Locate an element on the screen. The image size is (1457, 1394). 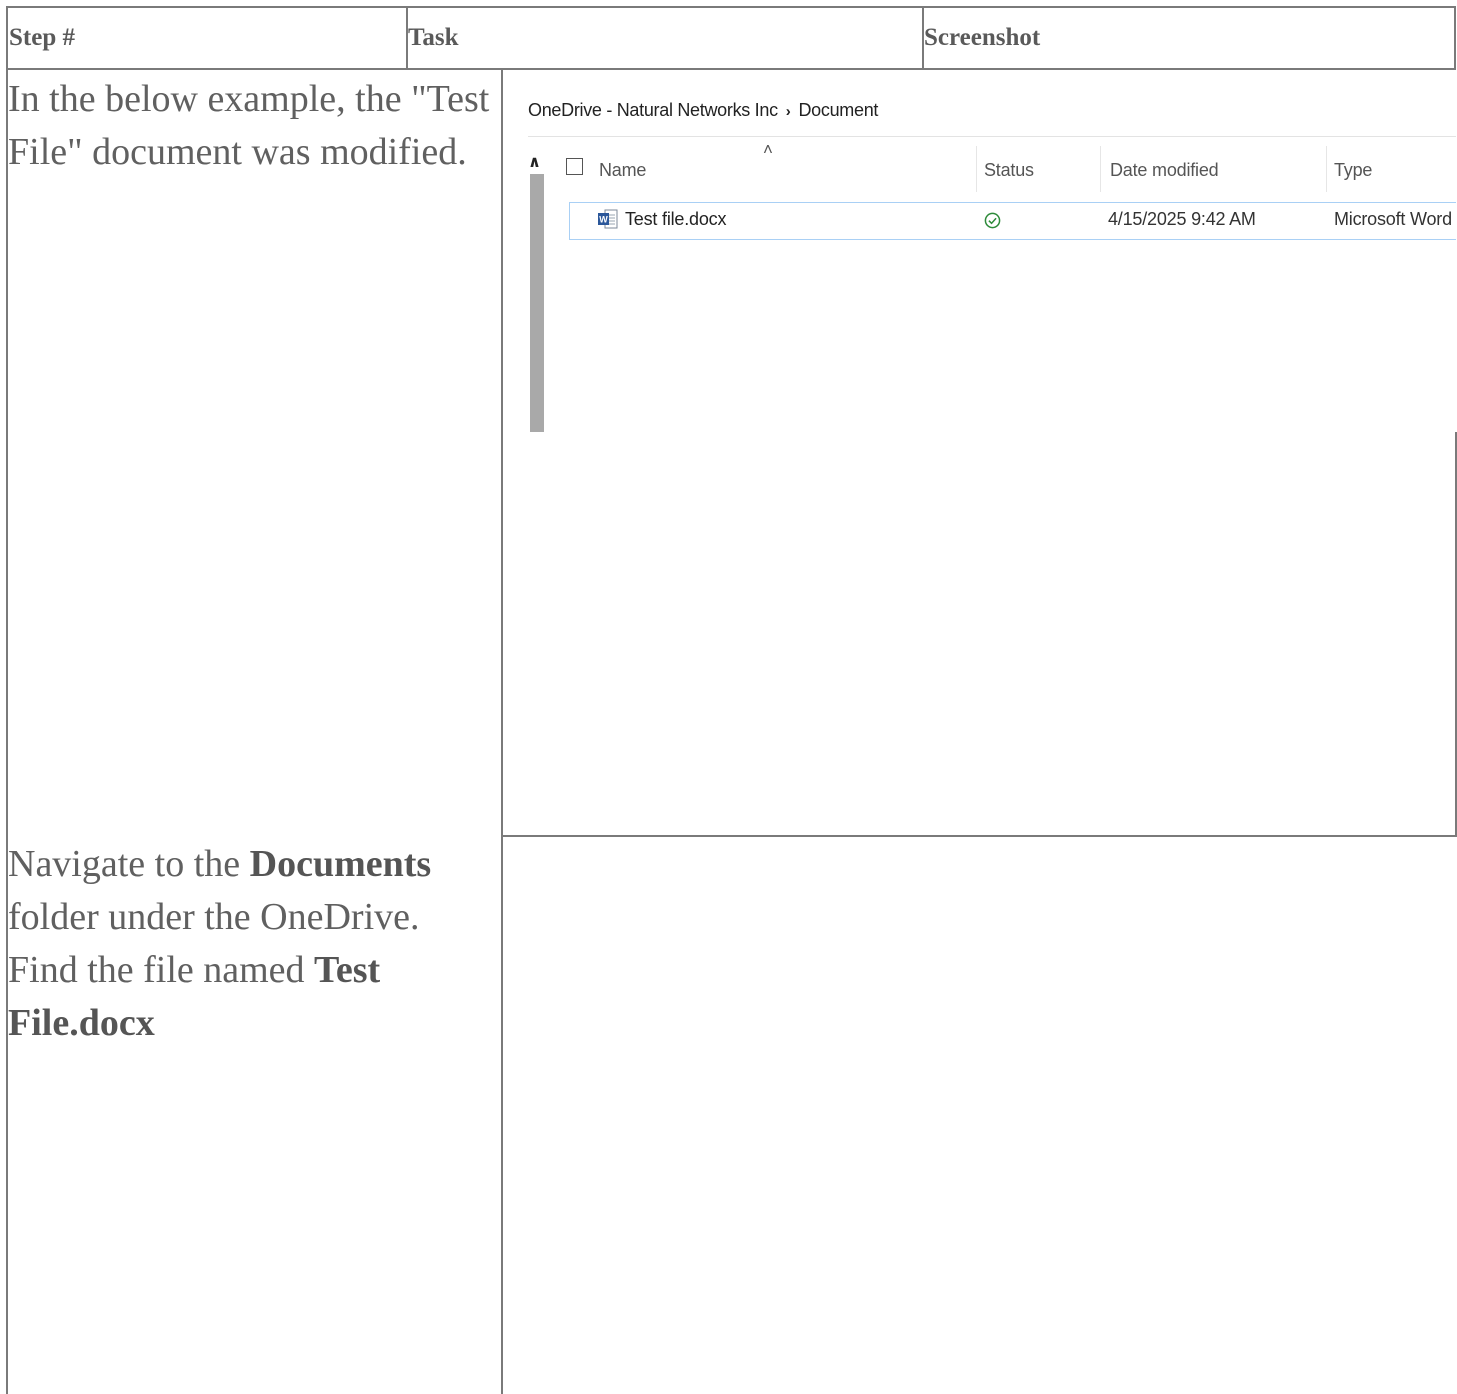
word-document-icon: W is located at coordinates (608, 219).